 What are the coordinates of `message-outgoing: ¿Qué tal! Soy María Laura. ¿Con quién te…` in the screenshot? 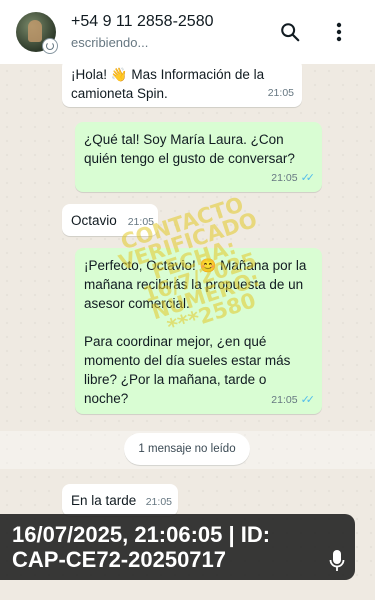 It's located at (198, 157).